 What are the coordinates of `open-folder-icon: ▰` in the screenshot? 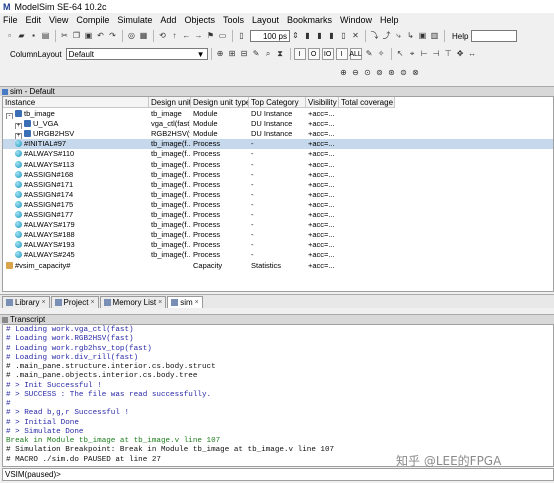 It's located at (21, 36).